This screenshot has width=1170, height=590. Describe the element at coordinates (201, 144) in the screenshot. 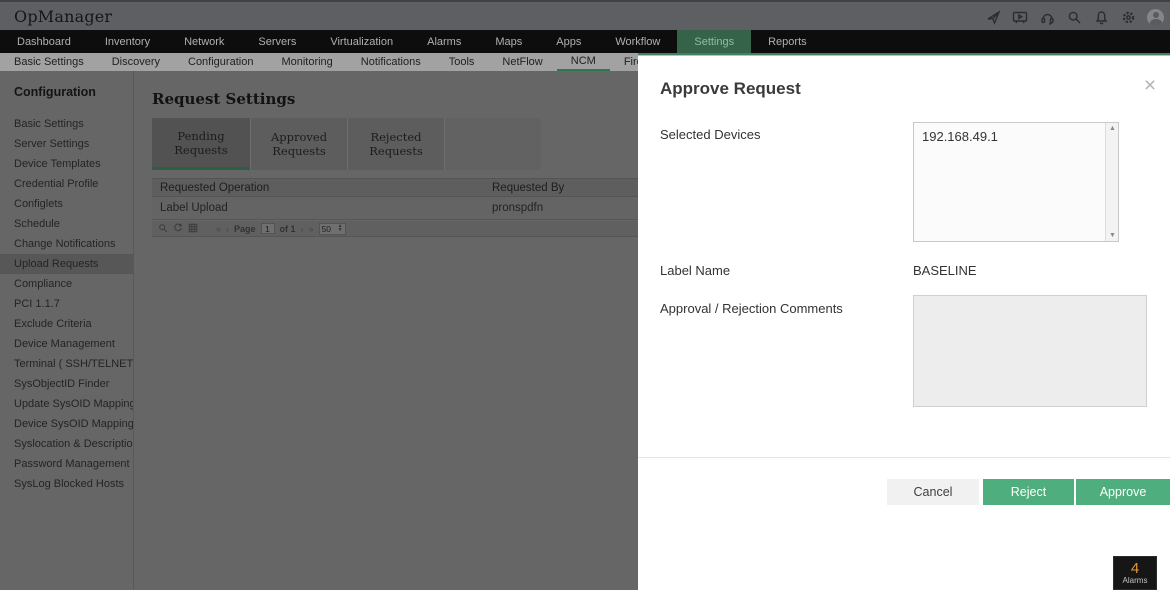

I see `tab-pending-requests: Pending Requests` at that location.